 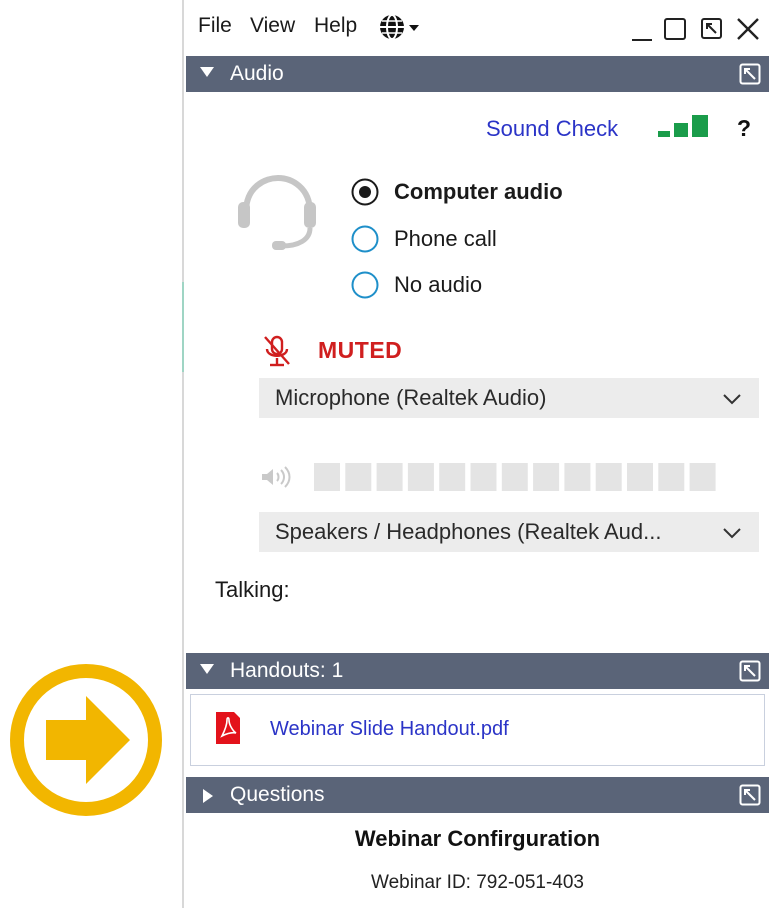 I want to click on questions-section-header: Questions, so click(x=477, y=795).